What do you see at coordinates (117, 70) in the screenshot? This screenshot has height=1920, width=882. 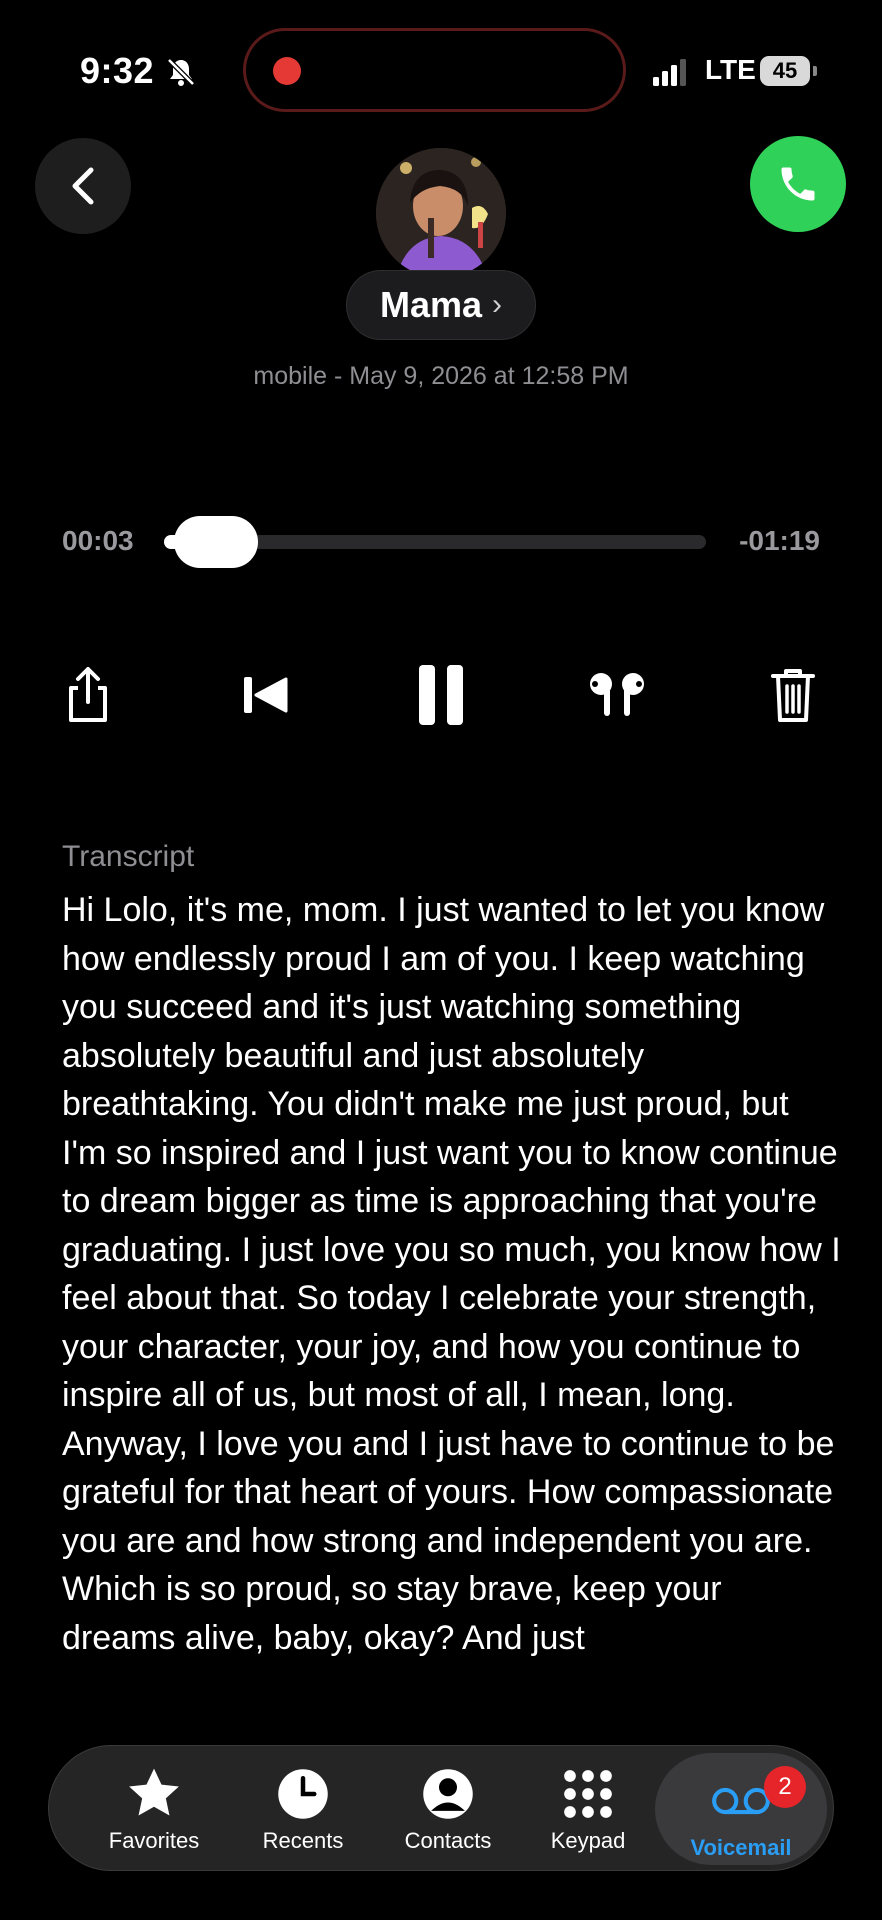 I see `status-time: 9:32` at bounding box center [117, 70].